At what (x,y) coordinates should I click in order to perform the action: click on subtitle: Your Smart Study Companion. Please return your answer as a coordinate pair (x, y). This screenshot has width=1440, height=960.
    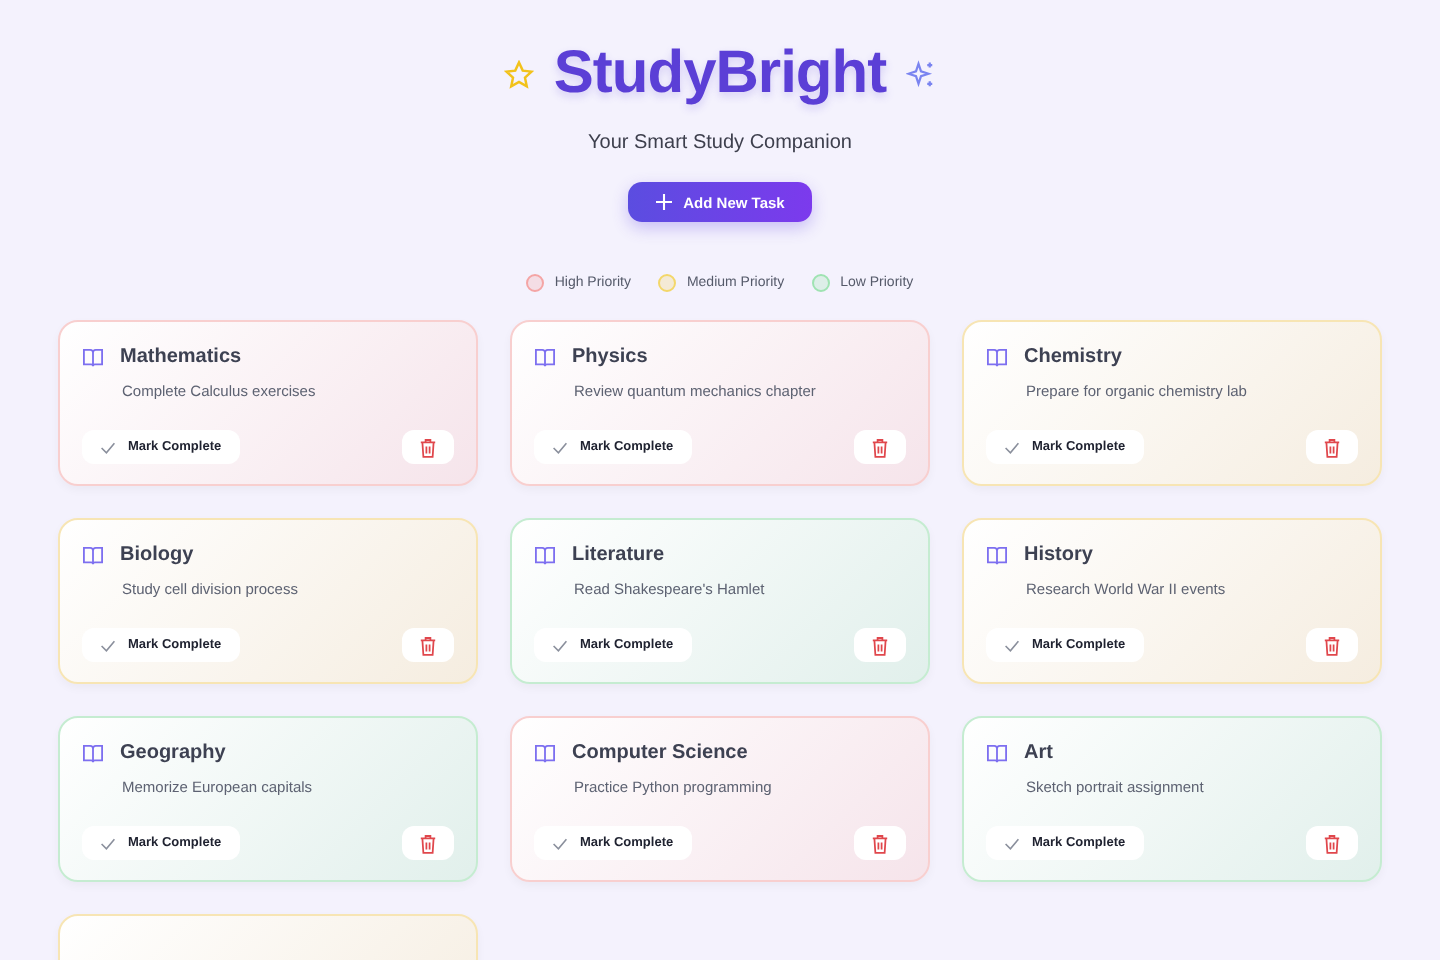
    Looking at the image, I should click on (720, 143).